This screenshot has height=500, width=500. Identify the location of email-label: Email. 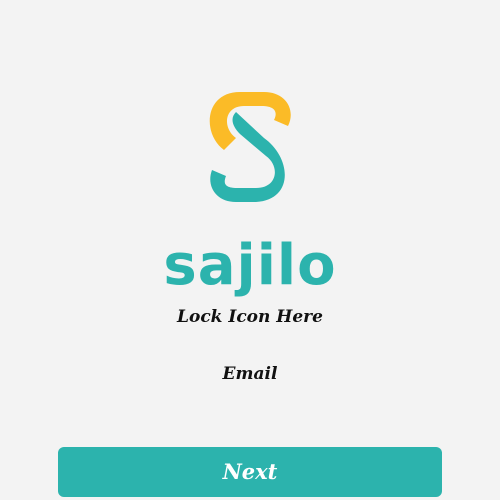
(250, 374).